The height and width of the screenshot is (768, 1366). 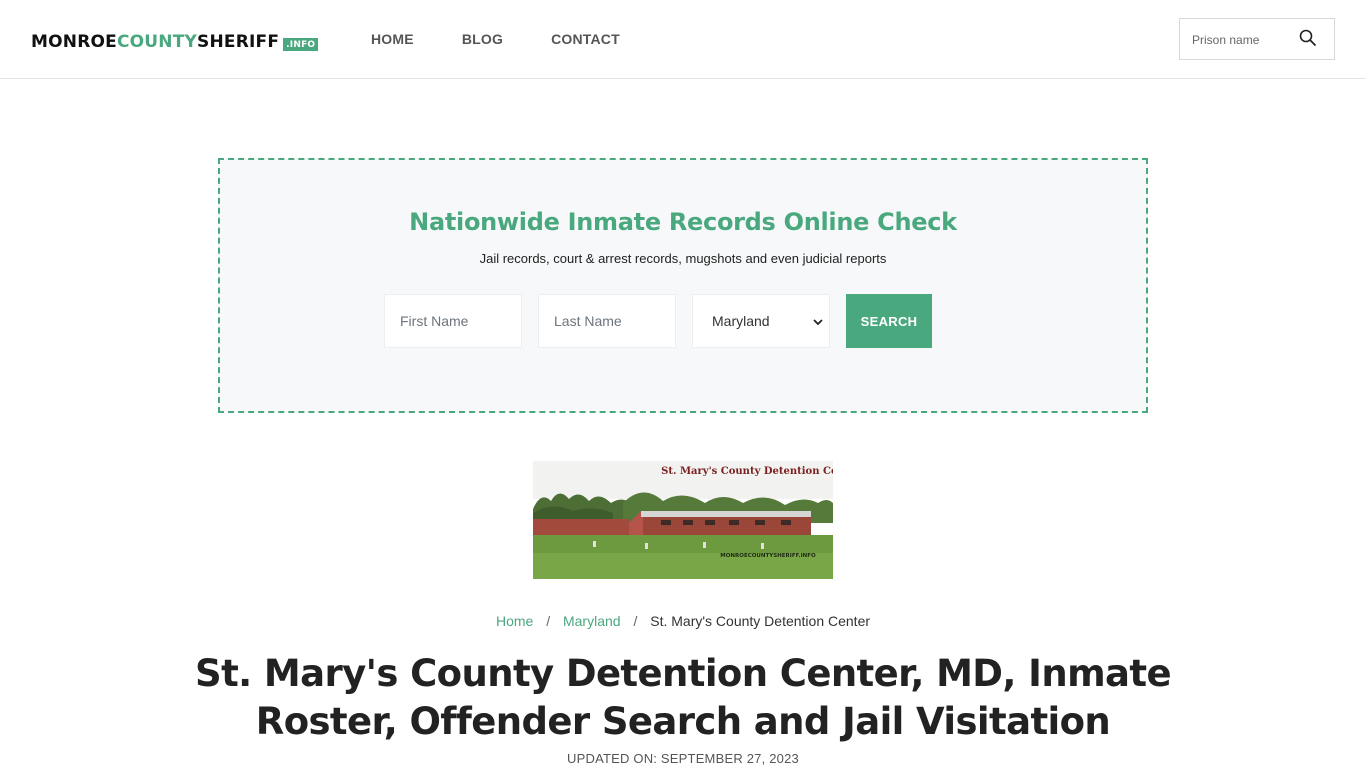 What do you see at coordinates (768, 556) in the screenshot?
I see `photo-watermark: MONROECOUNTYSHERIFF.INFO` at bounding box center [768, 556].